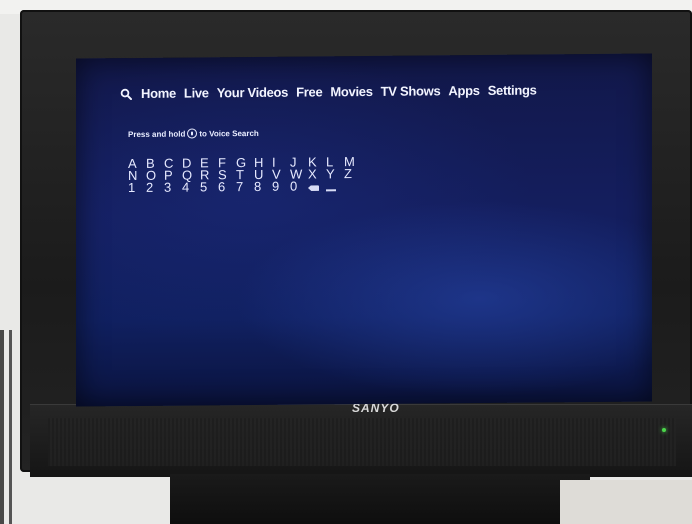  I want to click on tab-apps: Apps, so click(463, 90).